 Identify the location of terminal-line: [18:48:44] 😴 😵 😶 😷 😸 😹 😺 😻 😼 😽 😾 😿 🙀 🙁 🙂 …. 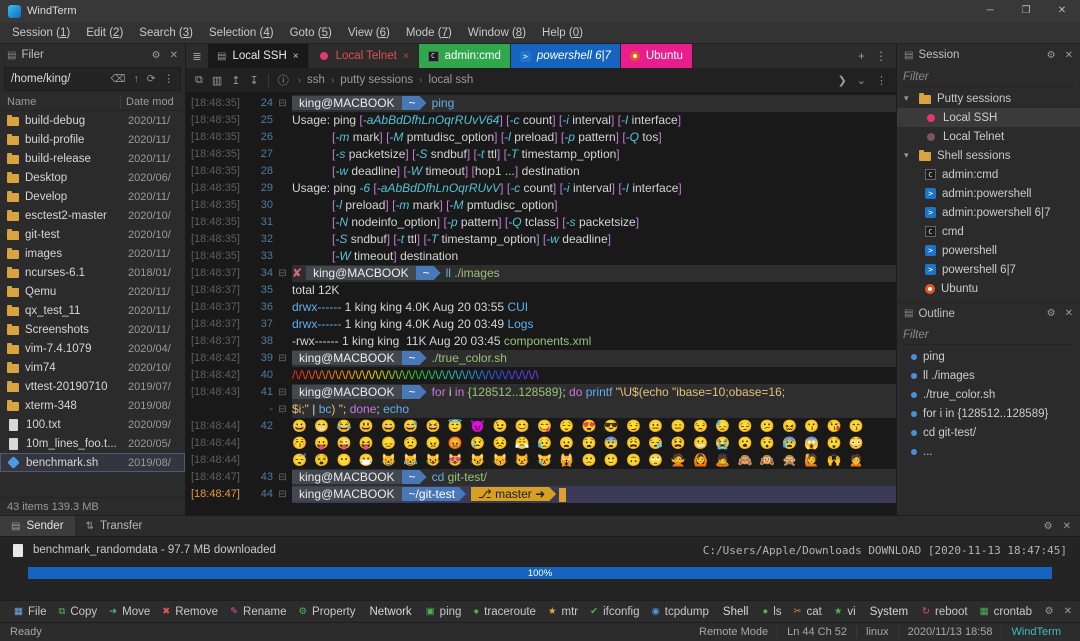
(541, 460).